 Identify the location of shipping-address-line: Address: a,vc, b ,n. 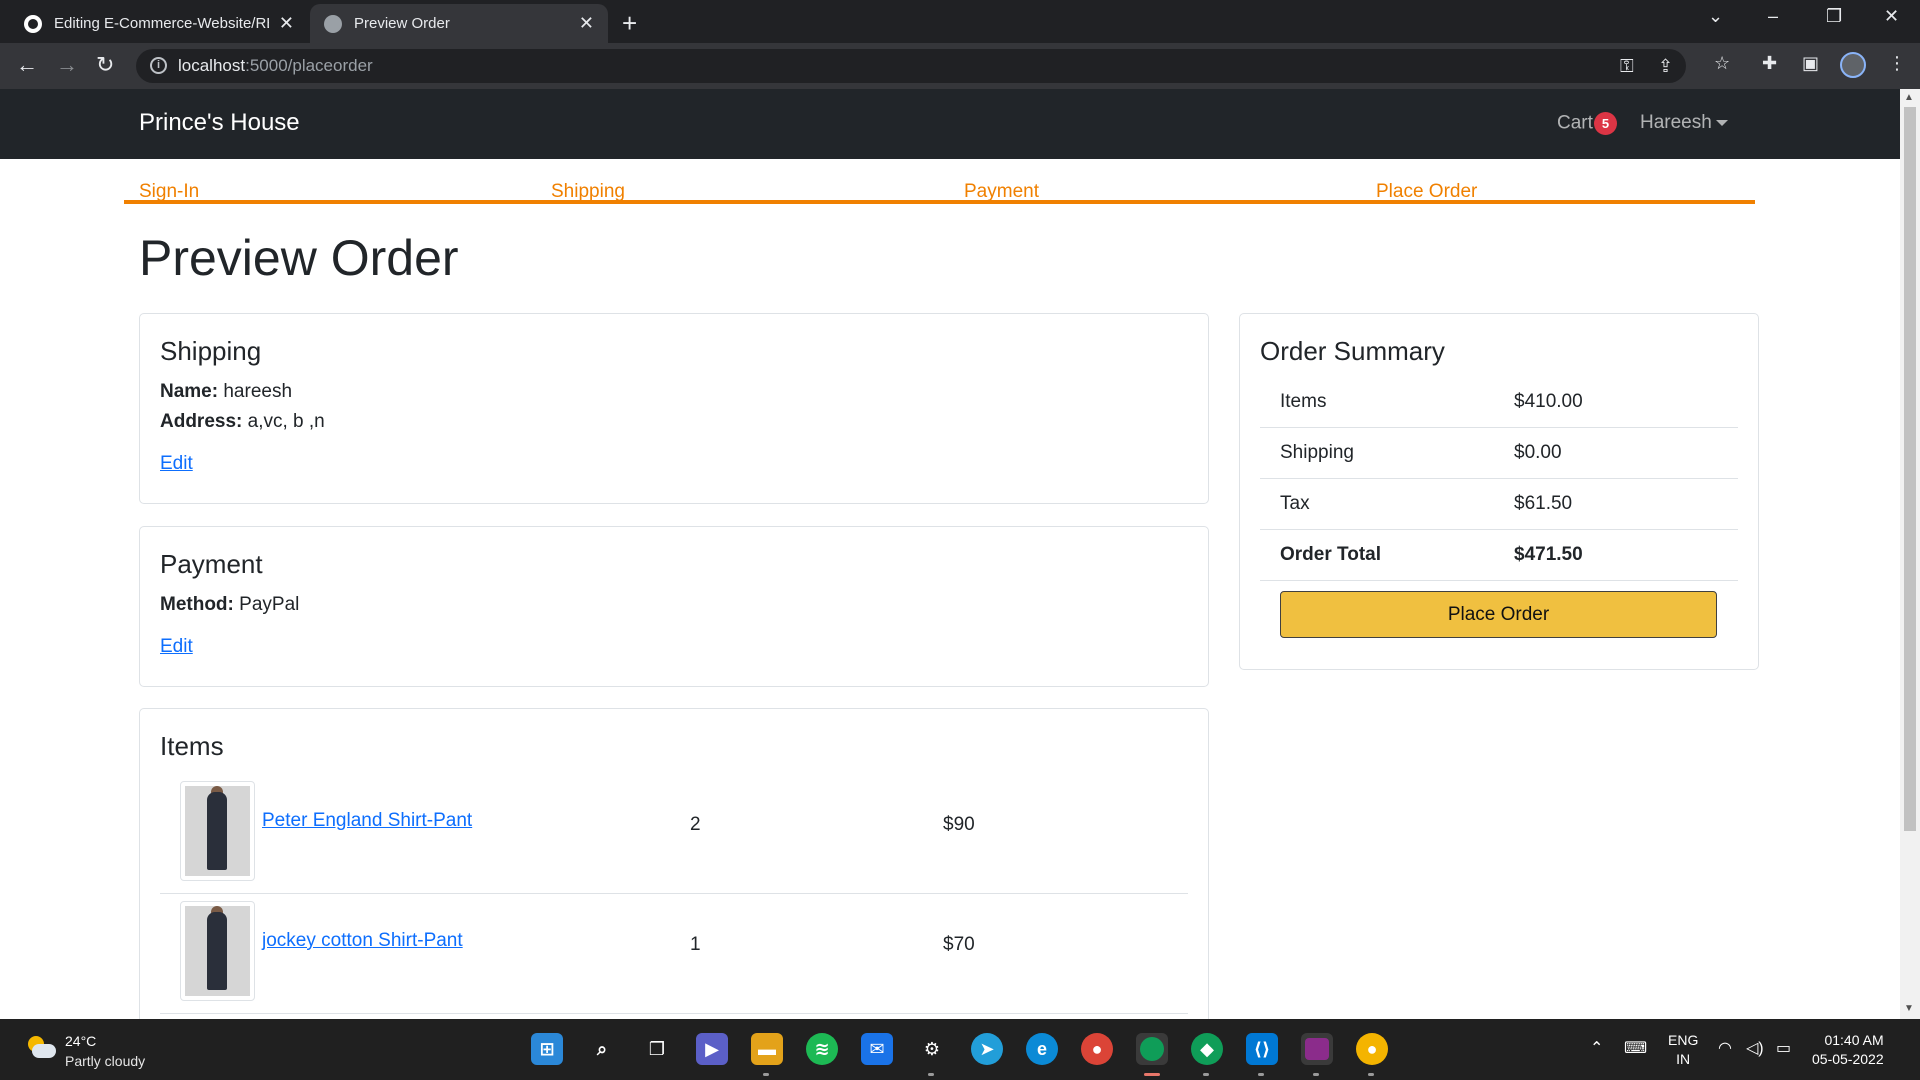
(674, 422).